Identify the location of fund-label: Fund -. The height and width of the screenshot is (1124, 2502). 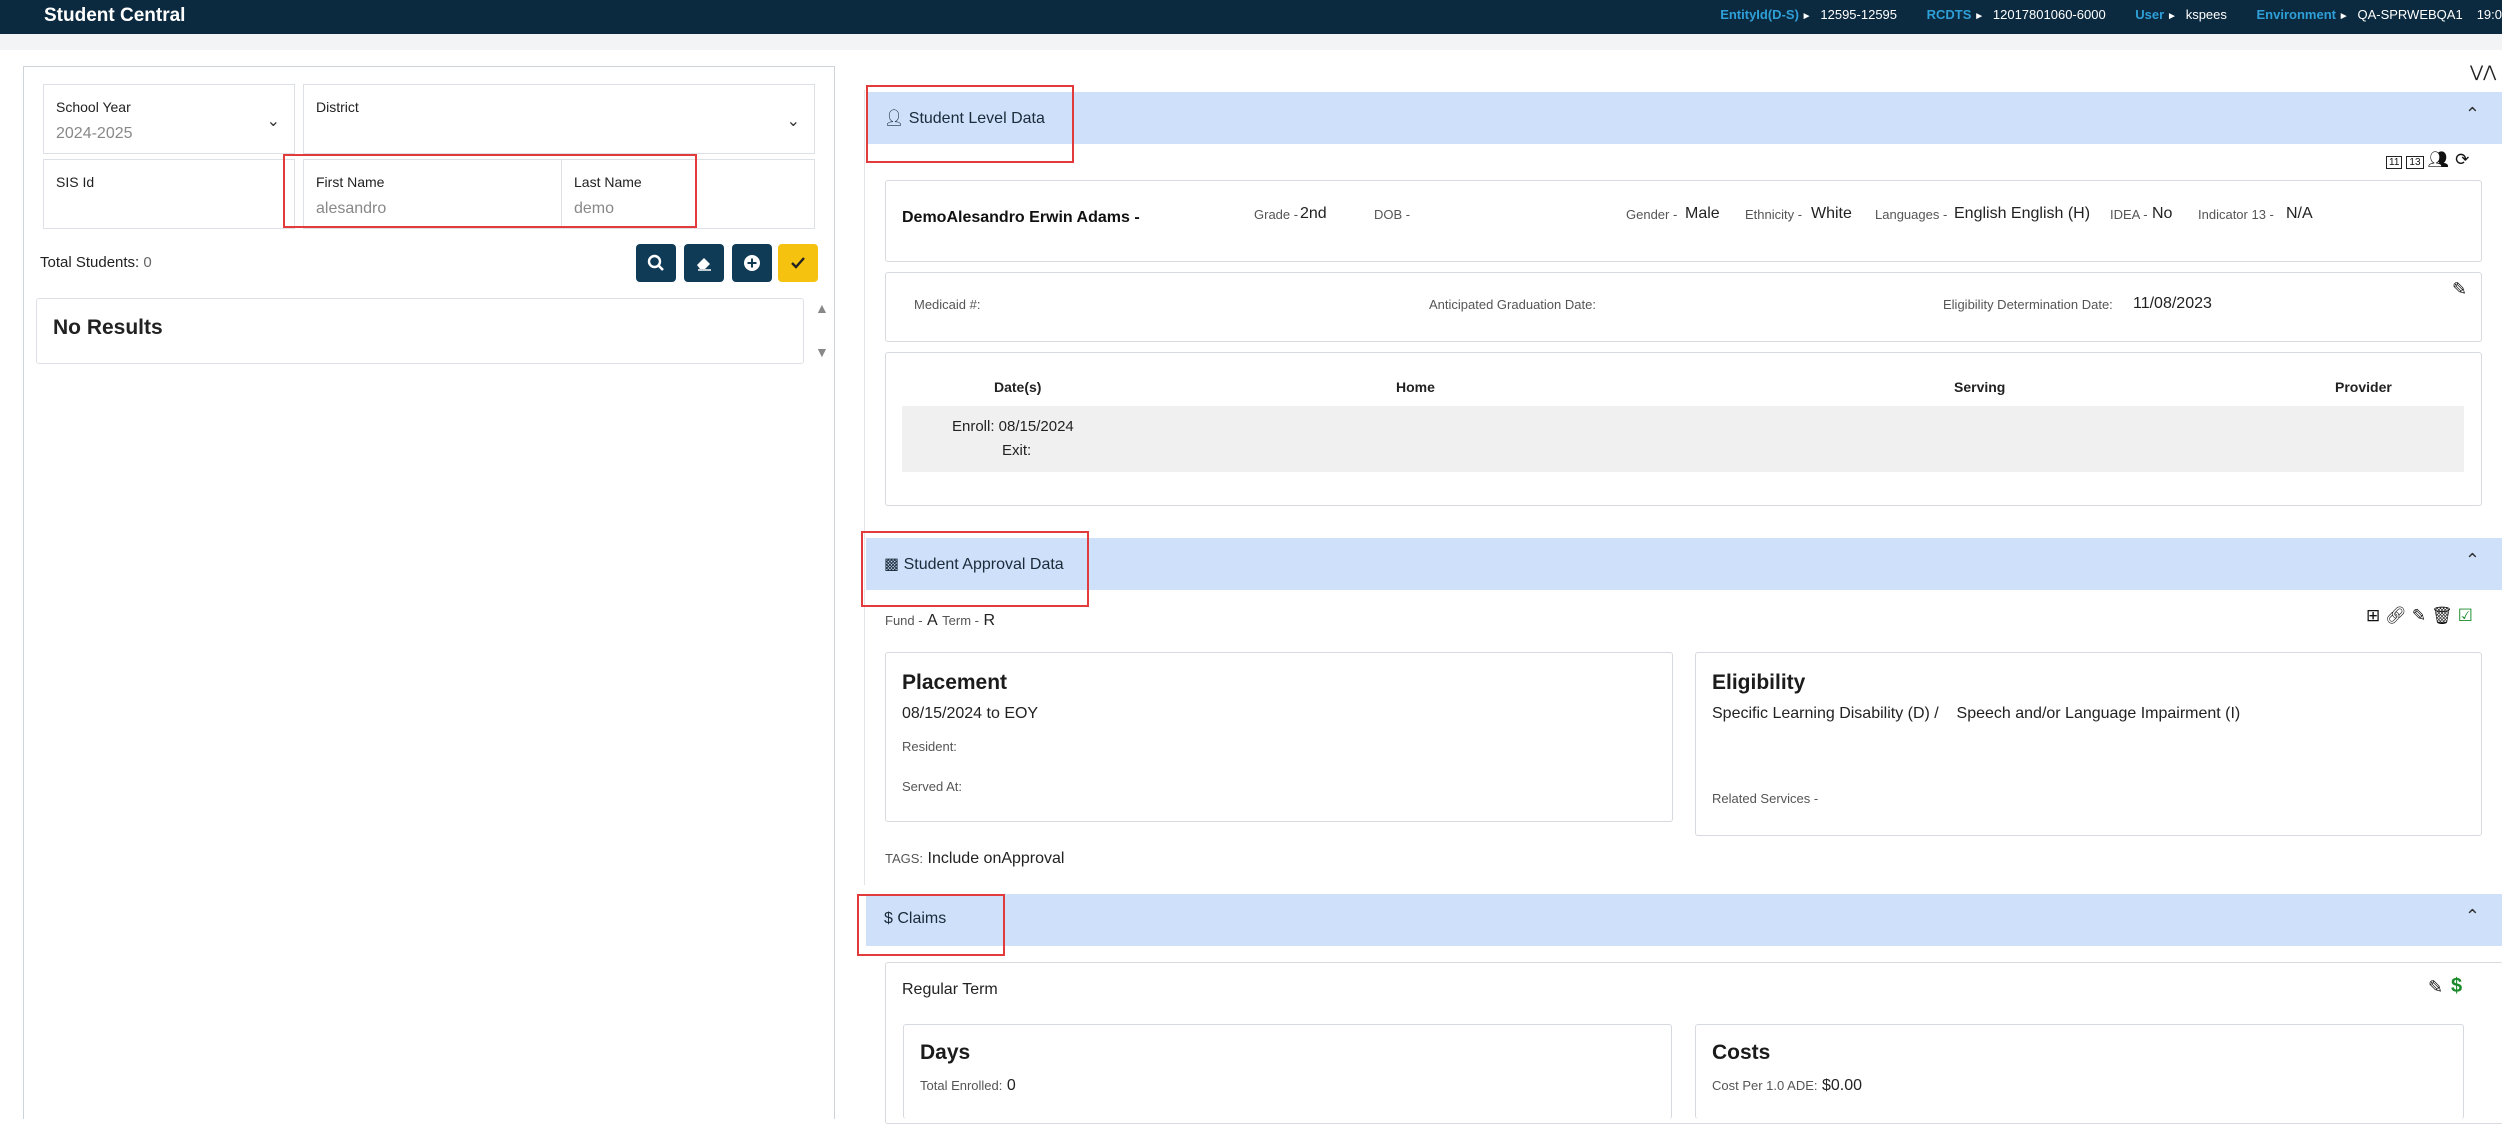
(904, 620).